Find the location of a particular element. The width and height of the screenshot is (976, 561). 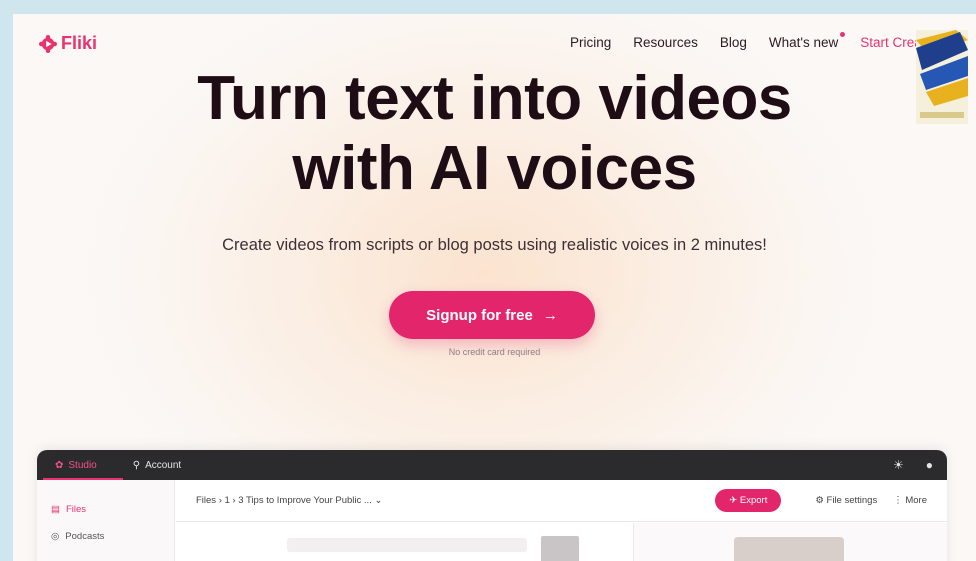

video-preview-panel is located at coordinates (790, 542).